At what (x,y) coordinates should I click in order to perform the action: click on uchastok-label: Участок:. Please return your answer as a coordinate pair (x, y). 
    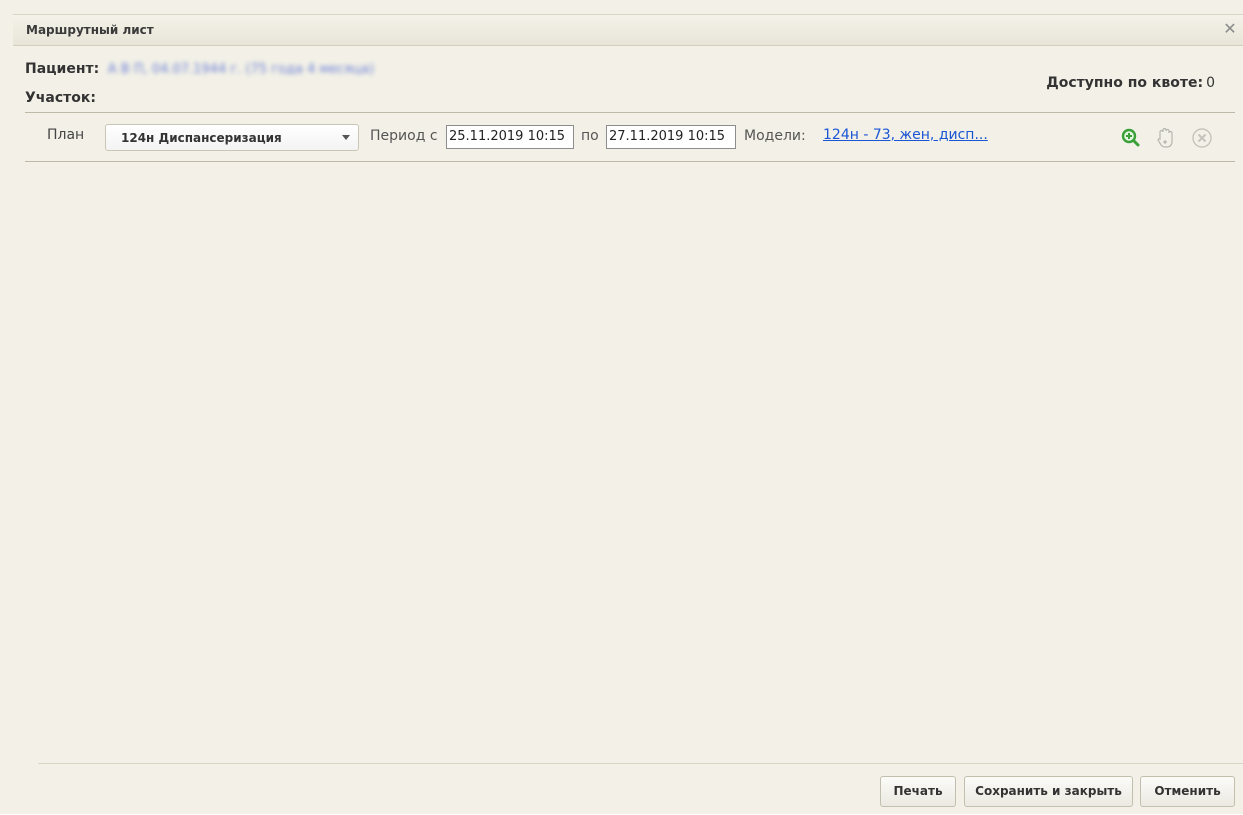
    Looking at the image, I should click on (60, 98).